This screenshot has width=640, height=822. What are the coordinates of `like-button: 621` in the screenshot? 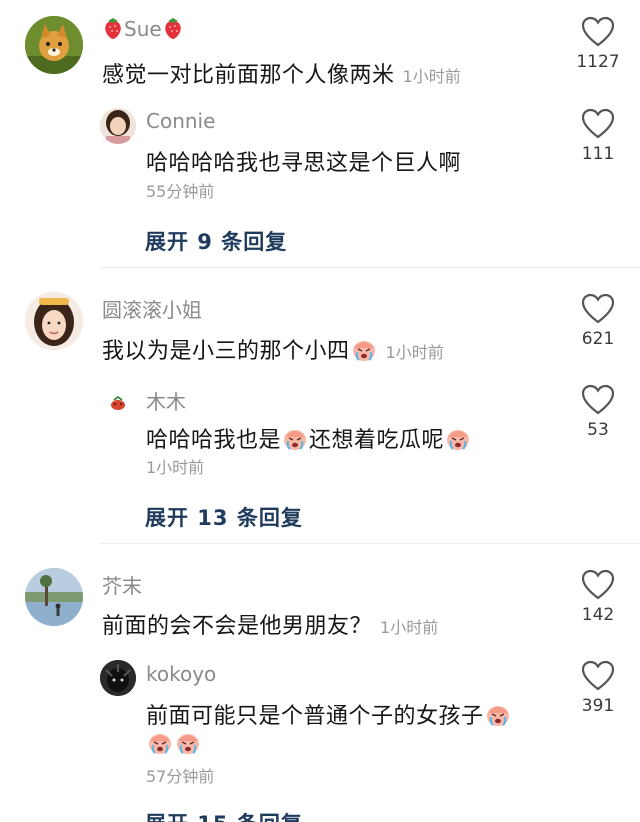 It's located at (598, 321).